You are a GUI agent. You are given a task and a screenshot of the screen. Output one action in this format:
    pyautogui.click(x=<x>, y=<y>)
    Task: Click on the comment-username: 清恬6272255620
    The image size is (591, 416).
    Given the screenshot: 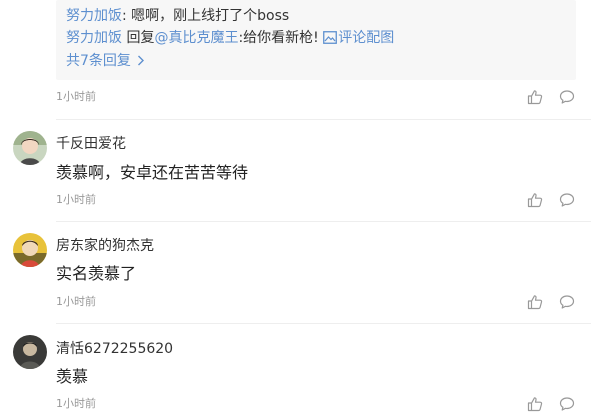 What is the action you would take?
    pyautogui.click(x=114, y=349)
    